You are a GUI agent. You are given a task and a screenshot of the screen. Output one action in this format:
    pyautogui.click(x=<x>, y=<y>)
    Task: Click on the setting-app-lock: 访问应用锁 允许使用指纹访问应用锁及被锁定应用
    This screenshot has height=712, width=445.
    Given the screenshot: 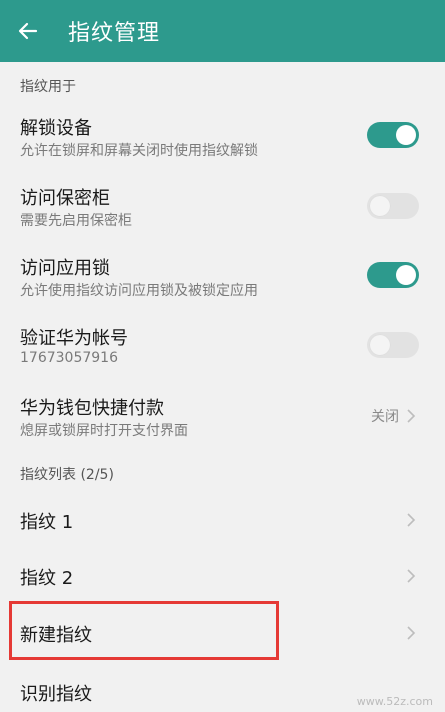 What is the action you would take?
    pyautogui.click(x=222, y=279)
    